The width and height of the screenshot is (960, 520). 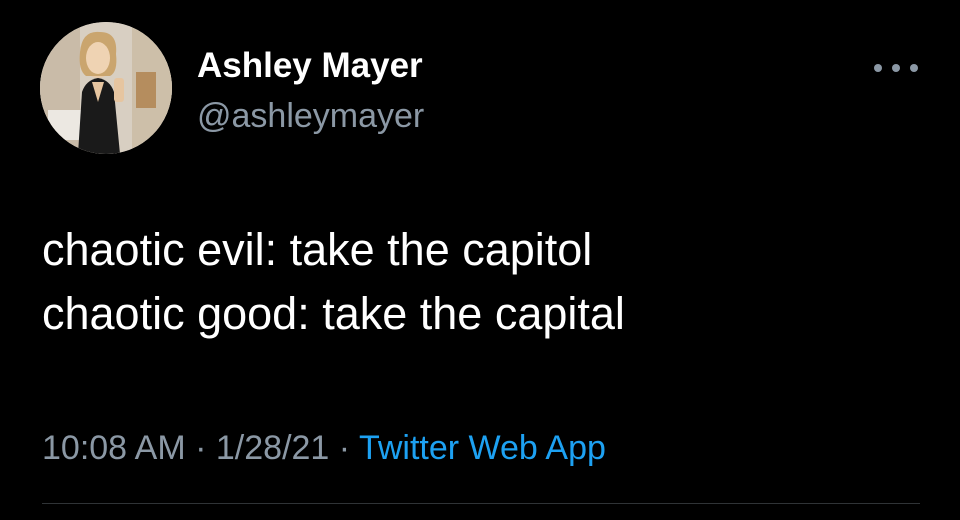 What do you see at coordinates (481, 503) in the screenshot?
I see `divider` at bounding box center [481, 503].